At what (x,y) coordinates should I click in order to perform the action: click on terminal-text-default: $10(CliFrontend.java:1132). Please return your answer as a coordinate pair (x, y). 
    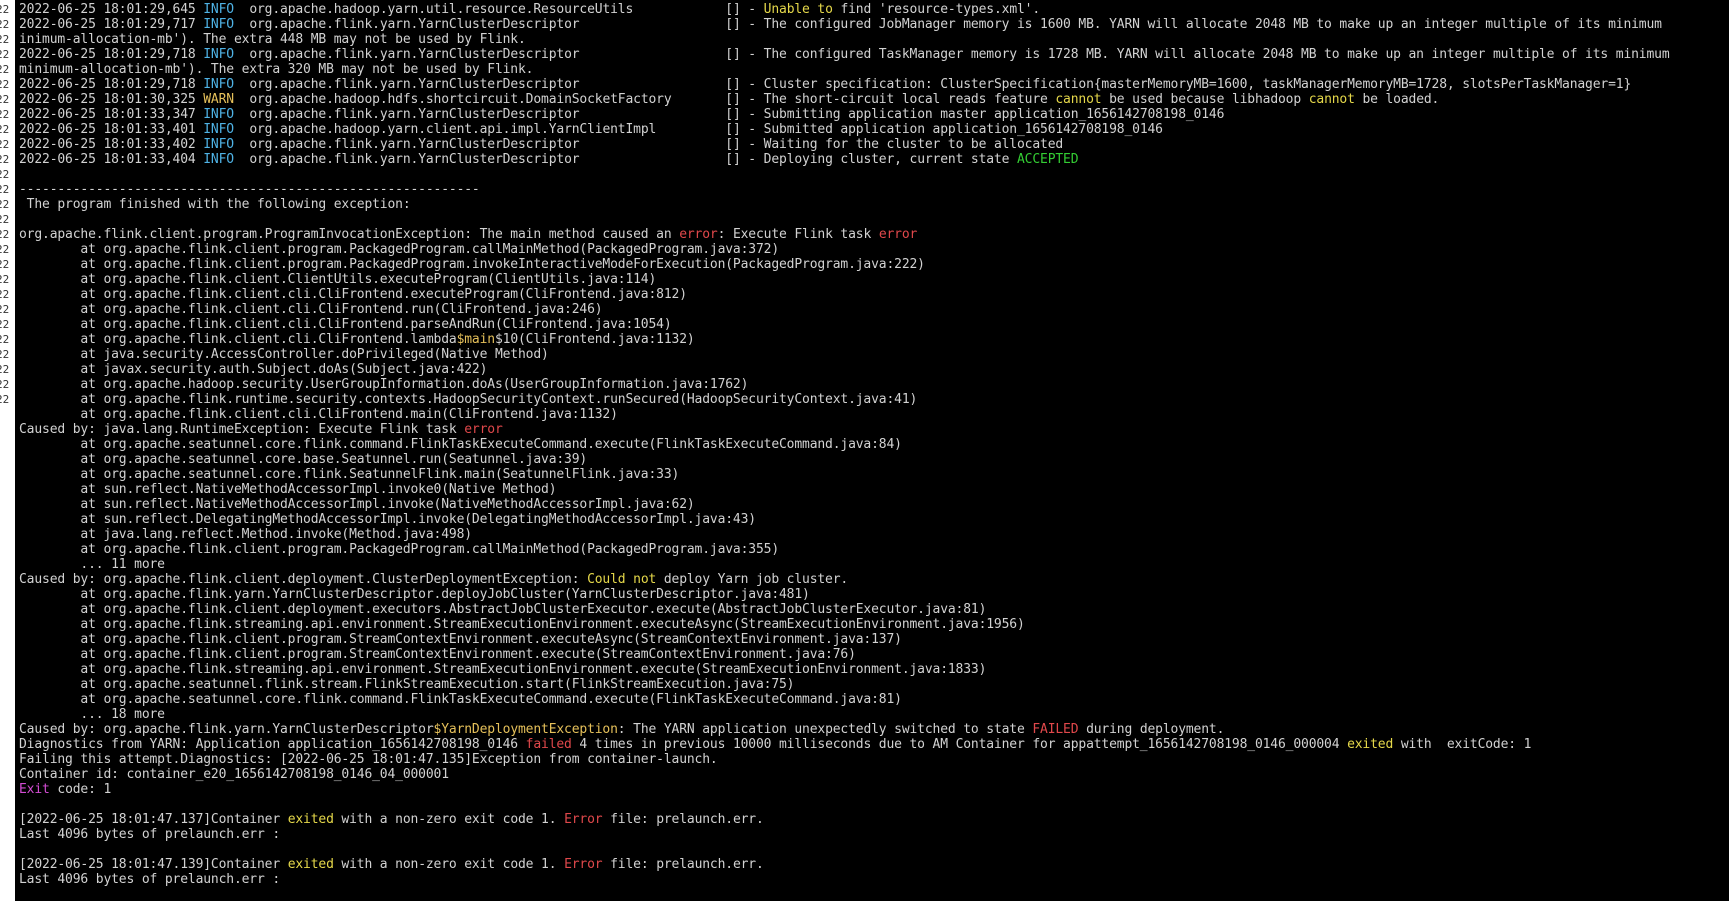
    Looking at the image, I should click on (594, 339).